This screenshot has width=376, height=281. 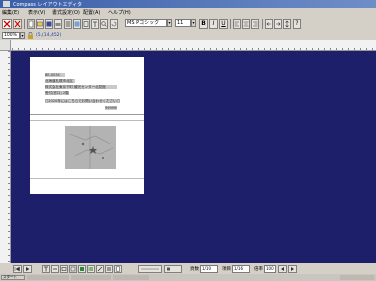 What do you see at coordinates (111, 108) in the screenshot?
I see `doc-text-line: 9999999` at bounding box center [111, 108].